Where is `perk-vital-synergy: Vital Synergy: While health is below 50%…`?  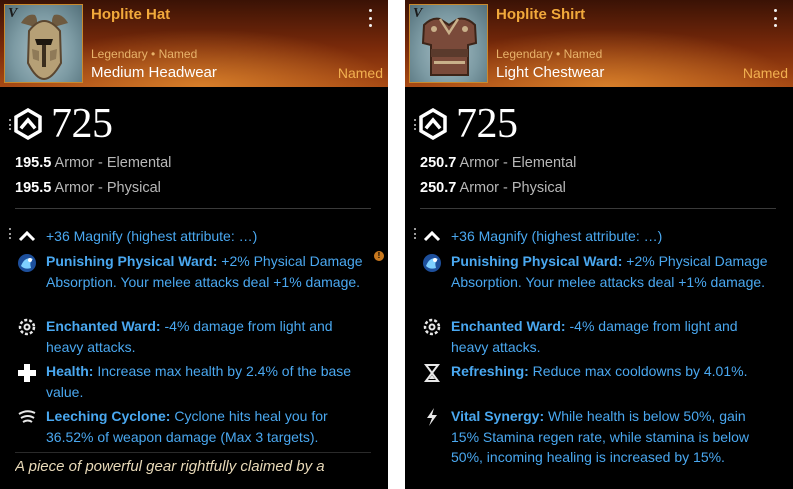 perk-vital-synergy: Vital Synergy: While health is below 50%… is located at coordinates (600, 436).